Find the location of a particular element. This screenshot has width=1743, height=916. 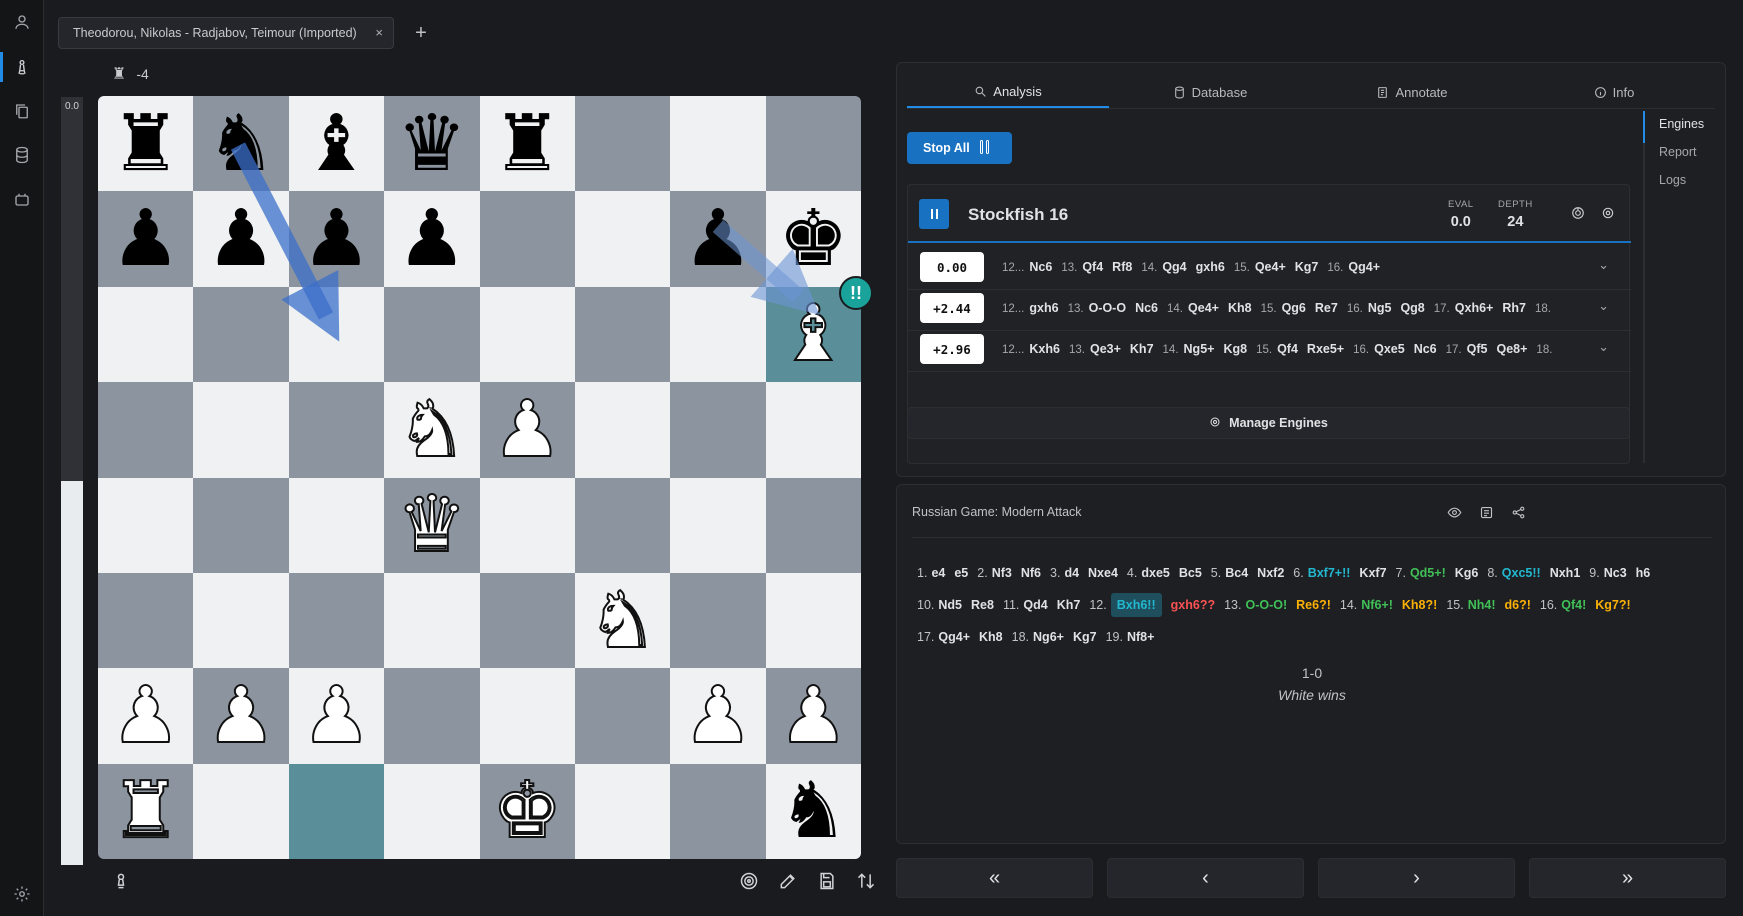

engine-move: Qxh6+ is located at coordinates (1474, 308).